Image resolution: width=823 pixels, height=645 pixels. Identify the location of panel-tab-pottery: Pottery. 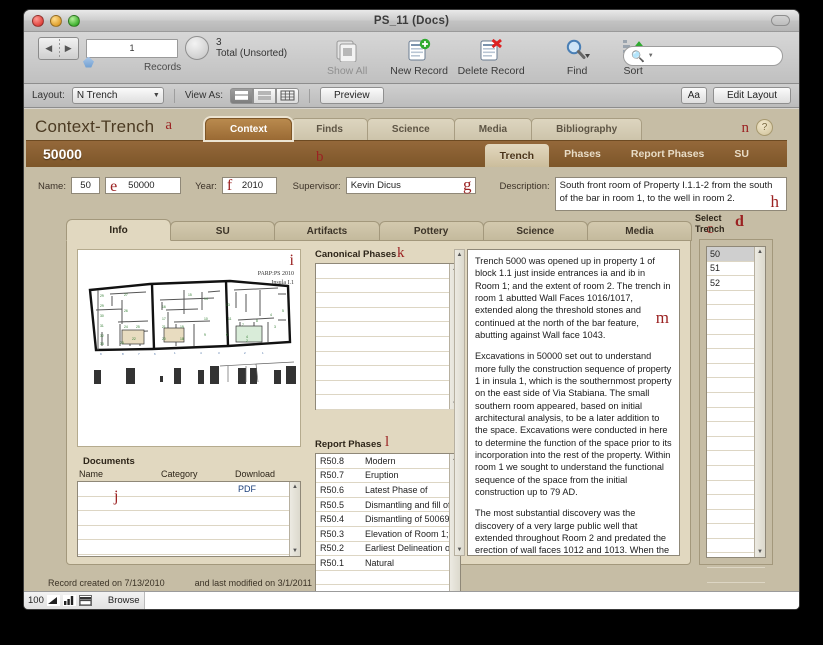
(431, 231).